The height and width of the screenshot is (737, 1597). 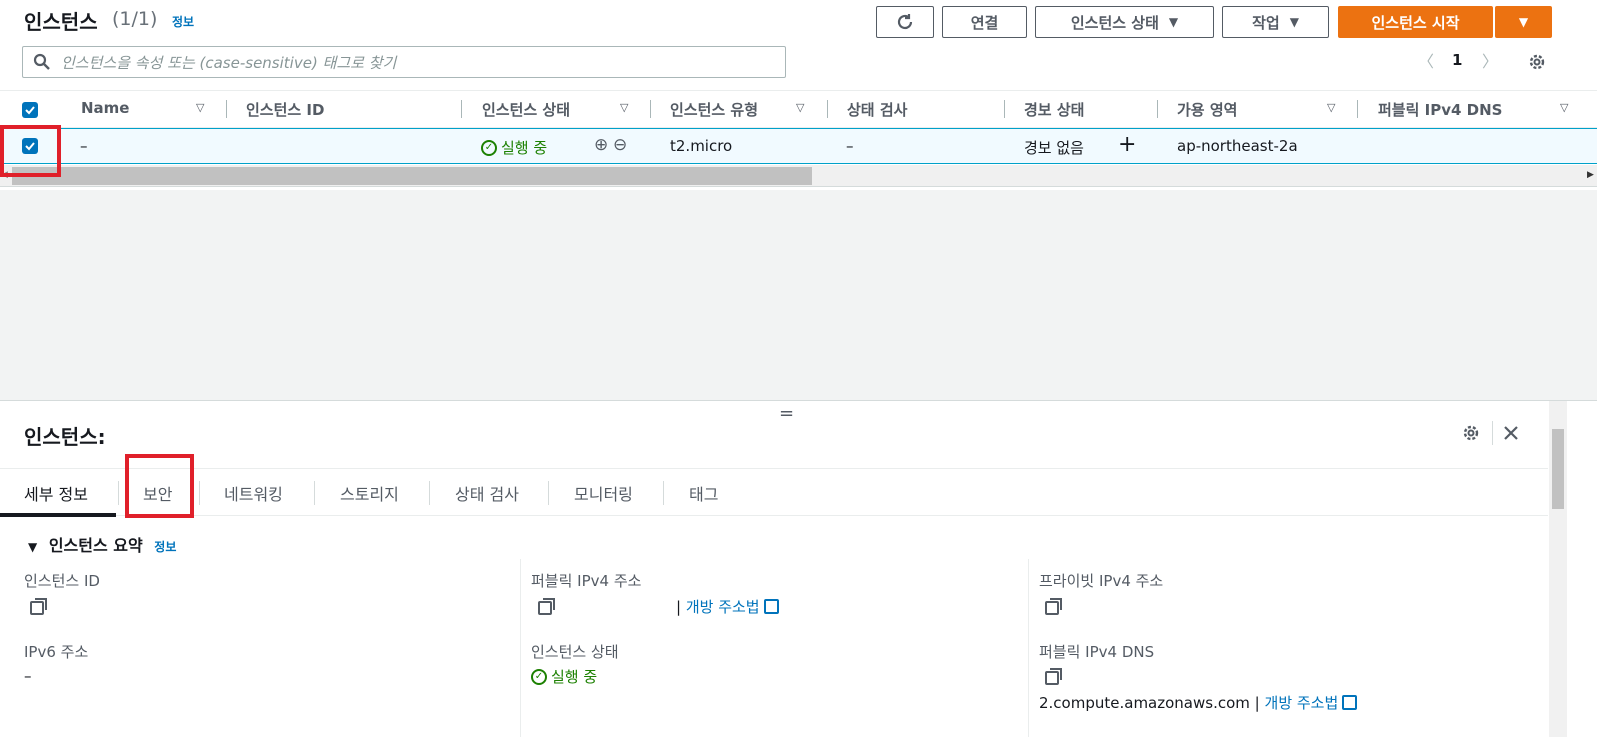 What do you see at coordinates (714, 109) in the screenshot?
I see `col-header-instance-type: 인스턴스 유형` at bounding box center [714, 109].